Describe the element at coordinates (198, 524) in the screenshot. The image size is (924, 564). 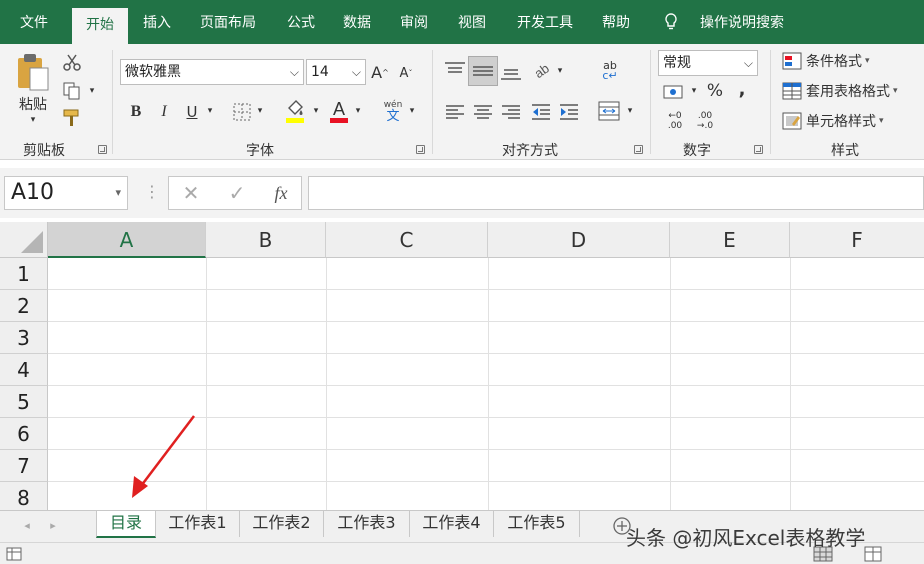
I see `sheet-tab-1: 工作表1` at that location.